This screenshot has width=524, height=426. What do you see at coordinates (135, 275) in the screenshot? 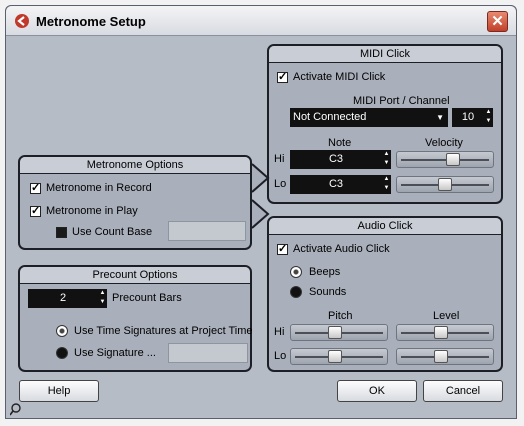
I see `precount-options-title: Precount Options` at bounding box center [135, 275].